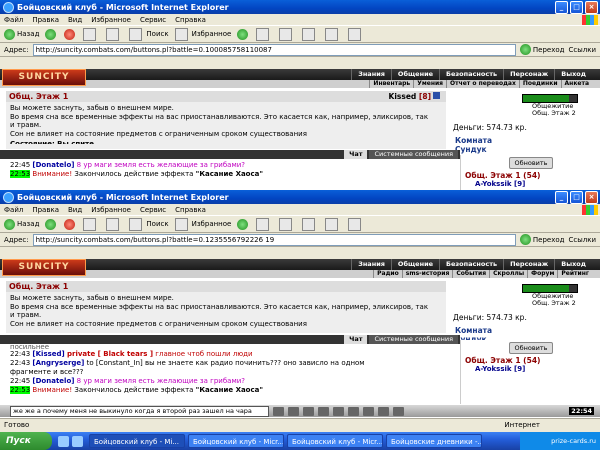 Image resolution: width=600 pixels, height=450 pixels. Describe the element at coordinates (576, 84) in the screenshot. I see `subnav-profile: Анкета` at that location.